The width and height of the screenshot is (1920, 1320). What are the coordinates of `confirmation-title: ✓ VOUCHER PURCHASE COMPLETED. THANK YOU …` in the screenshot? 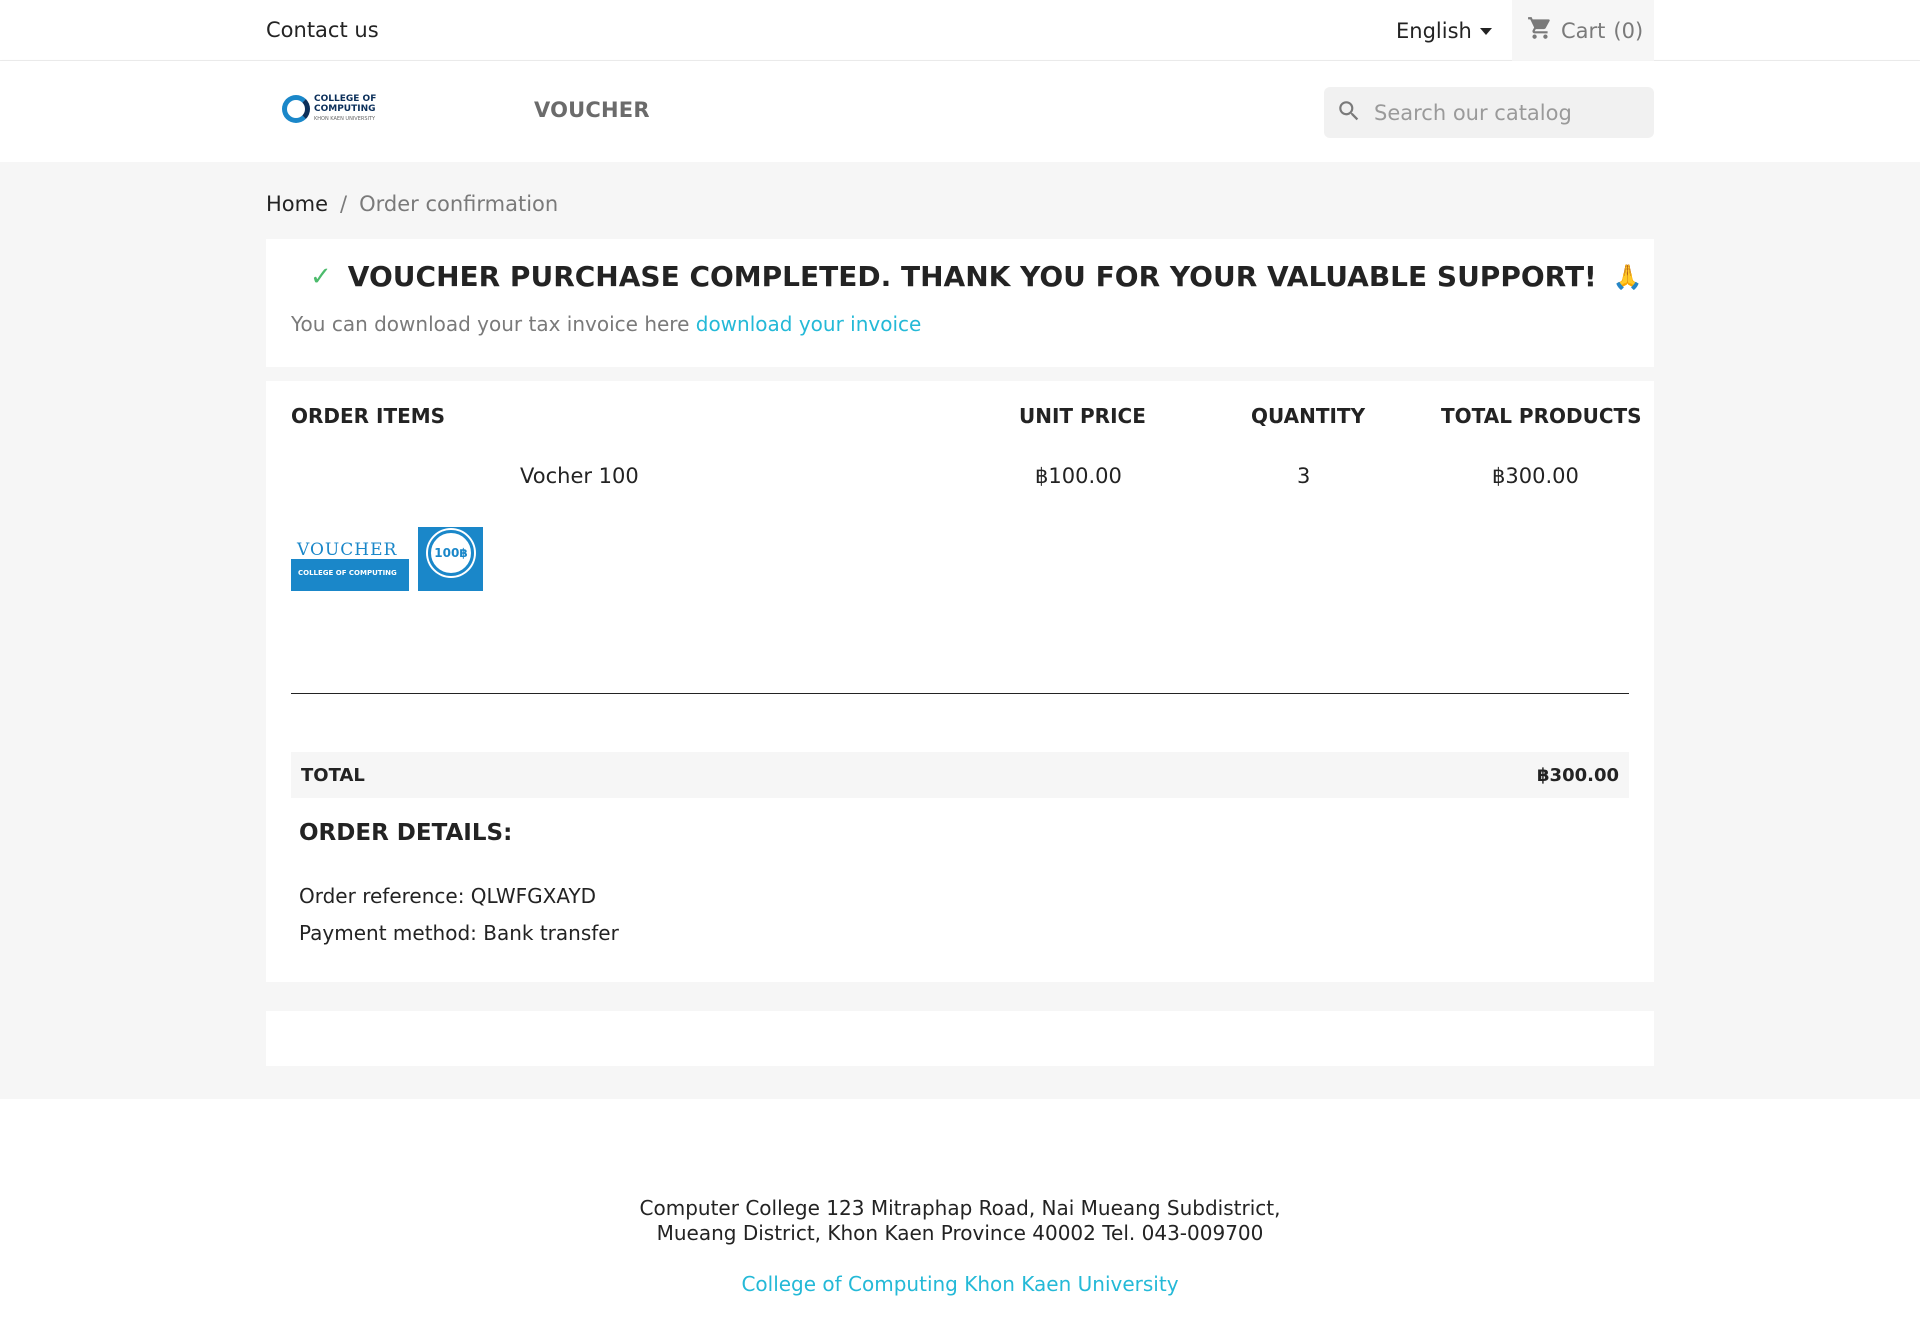 It's located at (976, 276).